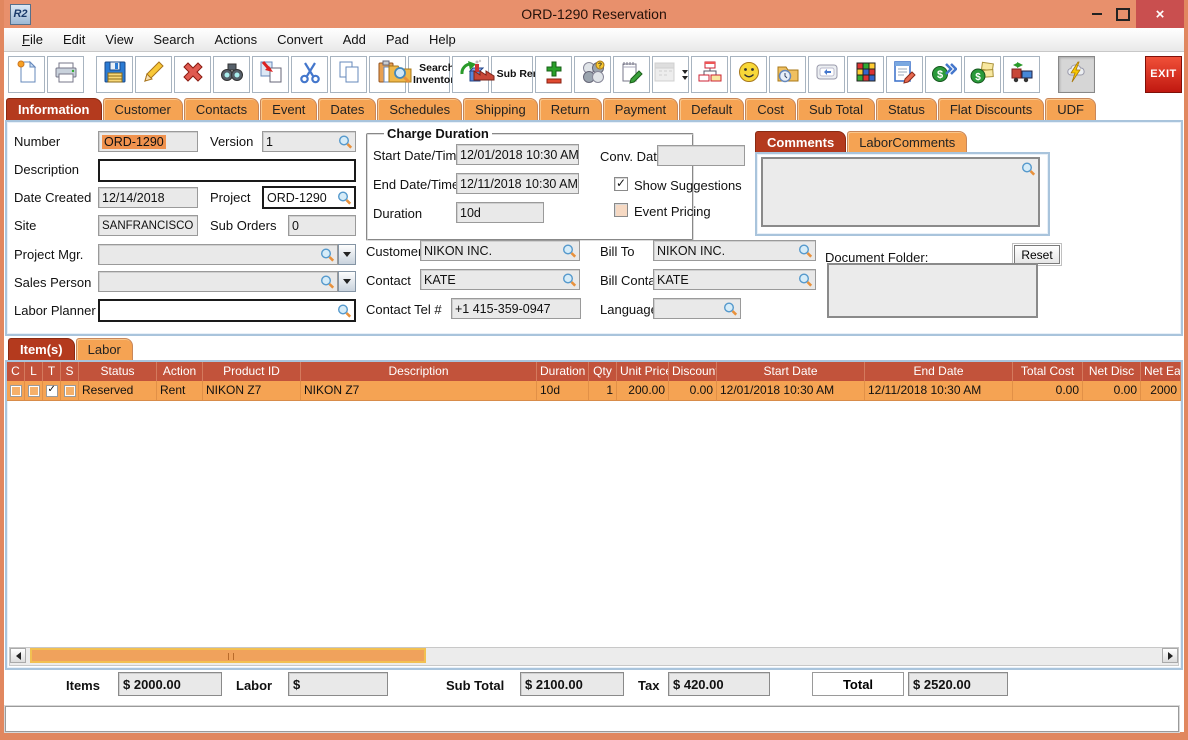 This screenshot has height=740, width=1188. I want to click on language-field, so click(697, 308).